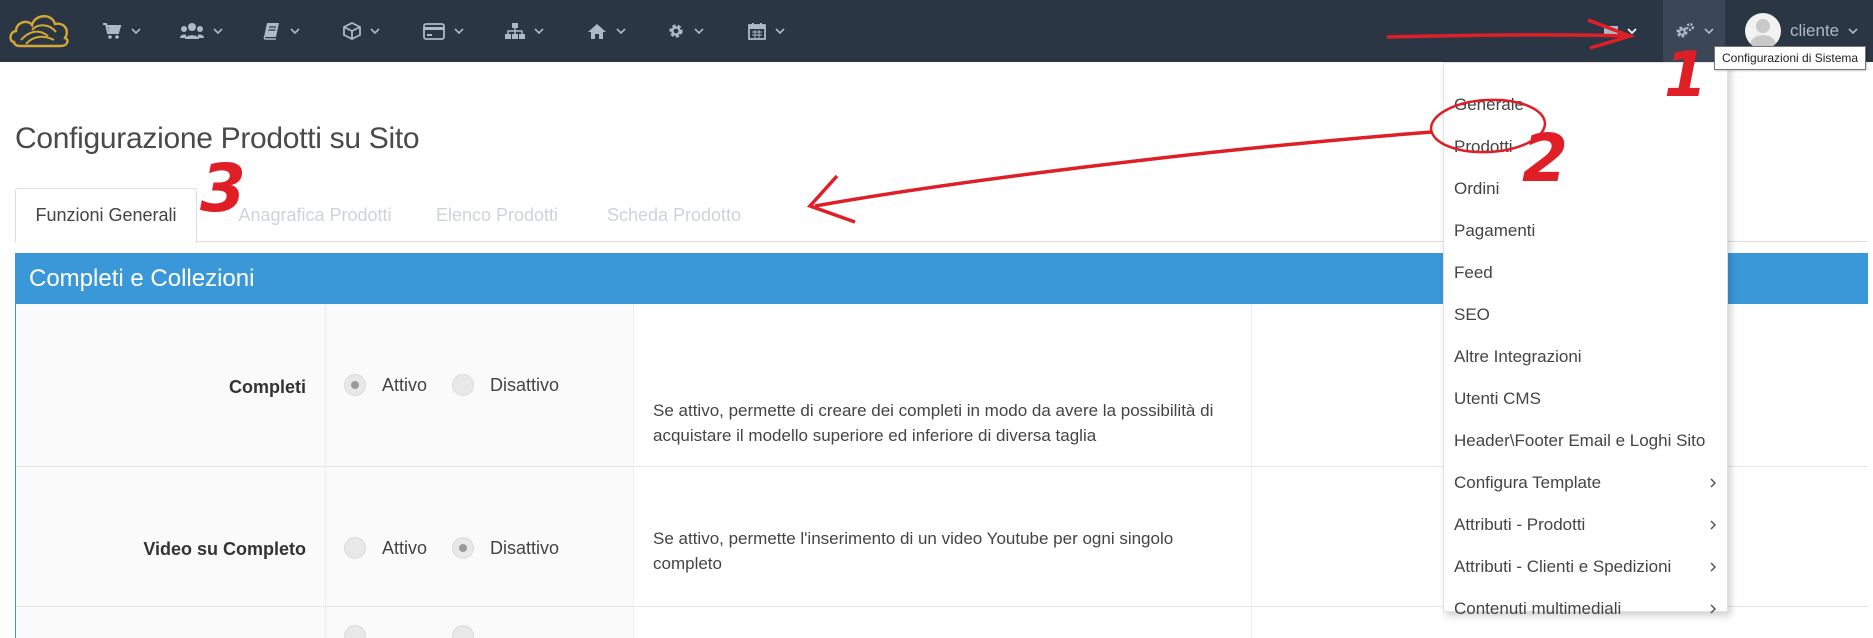 The image size is (1873, 638). What do you see at coordinates (1585, 441) in the screenshot?
I see `menu-item-header-footer: Header\Footer Email e Loghi Sito` at bounding box center [1585, 441].